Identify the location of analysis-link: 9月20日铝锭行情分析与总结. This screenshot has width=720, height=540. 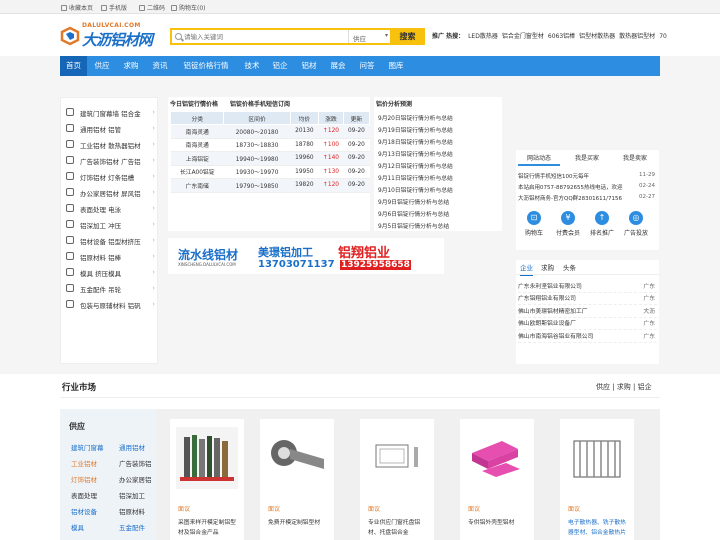
(415, 117).